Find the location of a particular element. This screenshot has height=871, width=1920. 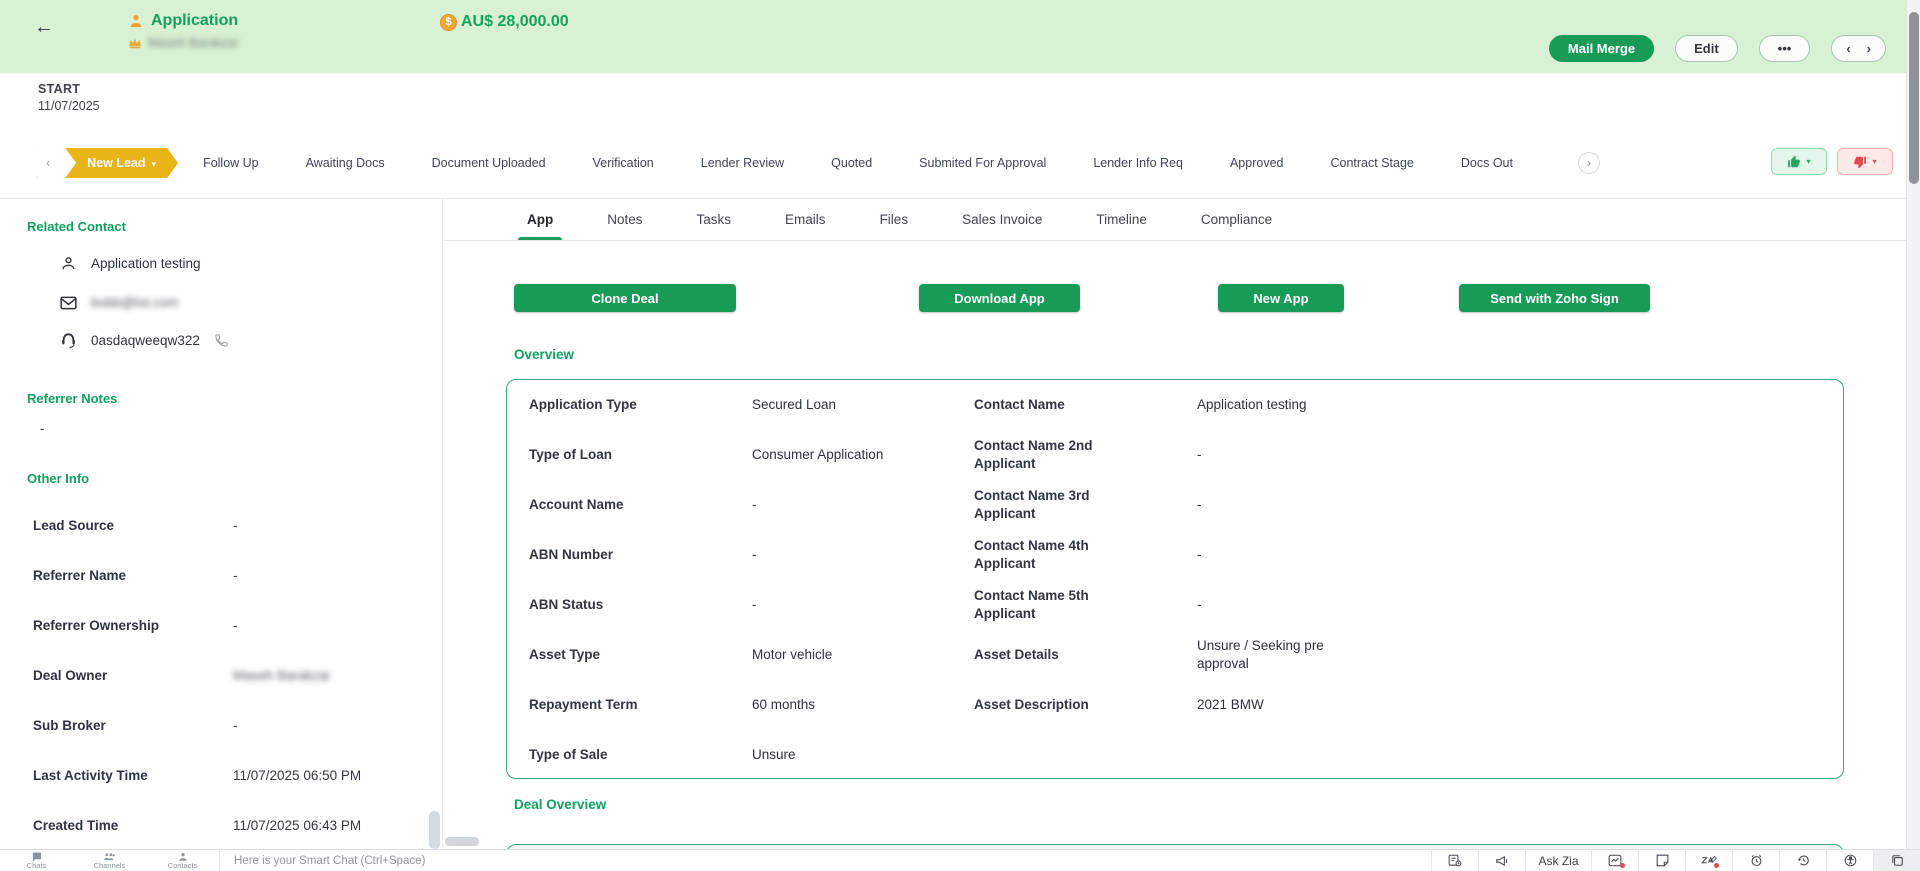

crown-icon is located at coordinates (135, 43).